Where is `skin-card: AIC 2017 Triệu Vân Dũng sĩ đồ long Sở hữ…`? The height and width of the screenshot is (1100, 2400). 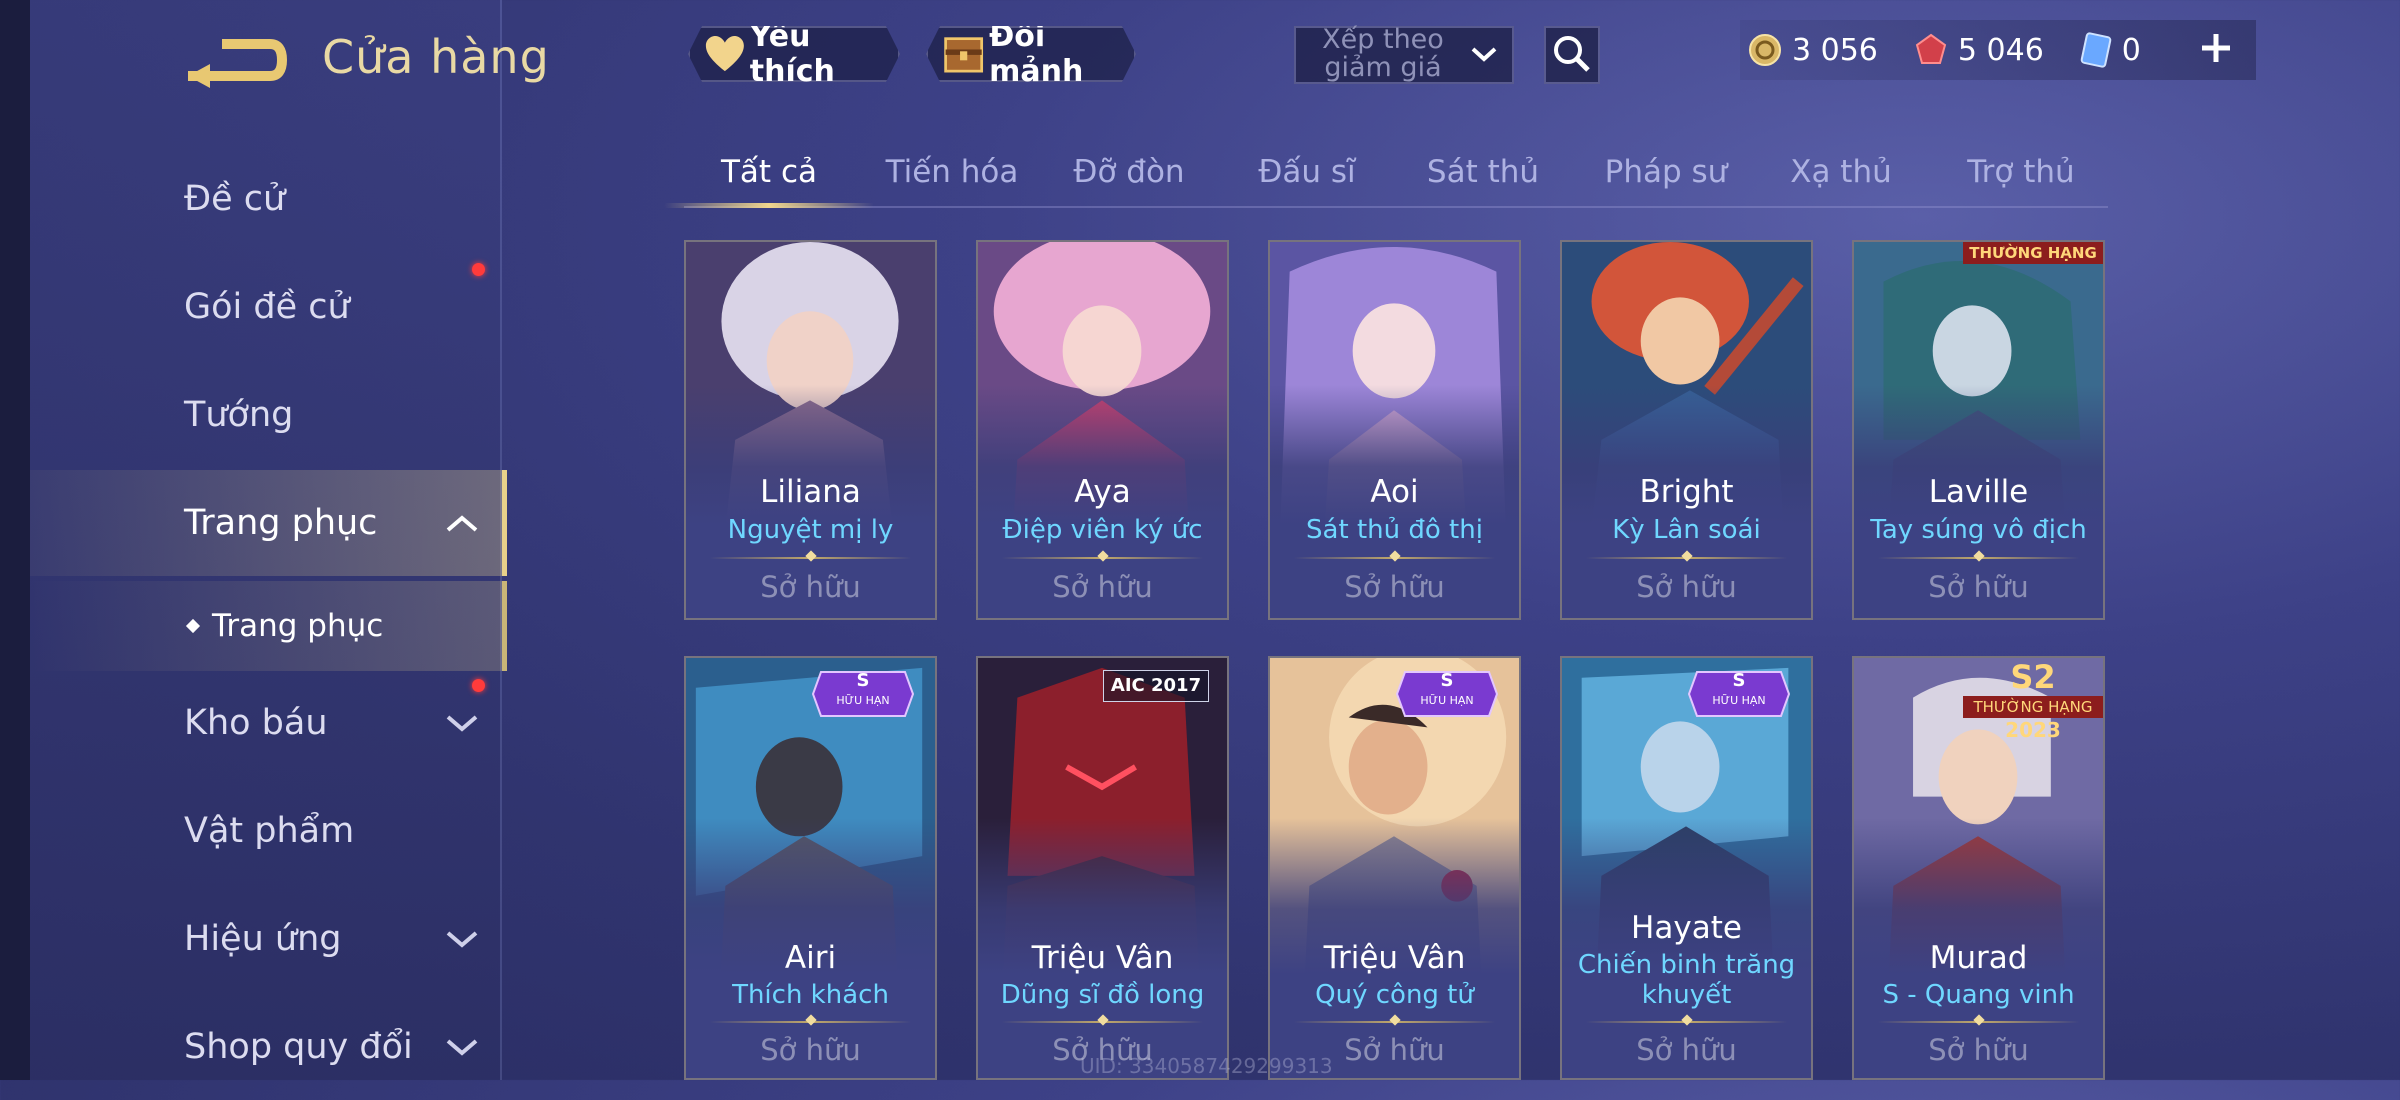 skin-card: AIC 2017 Triệu Vân Dũng sĩ đồ long Sở hữ… is located at coordinates (1102, 868).